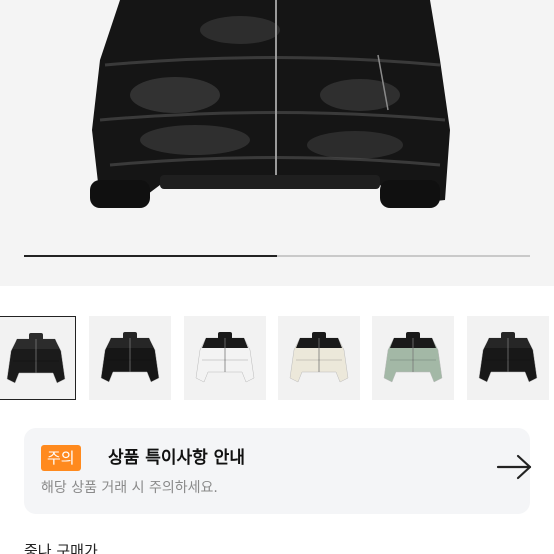 This screenshot has height=554, width=554. I want to click on carousel-progress-fill, so click(150, 256).